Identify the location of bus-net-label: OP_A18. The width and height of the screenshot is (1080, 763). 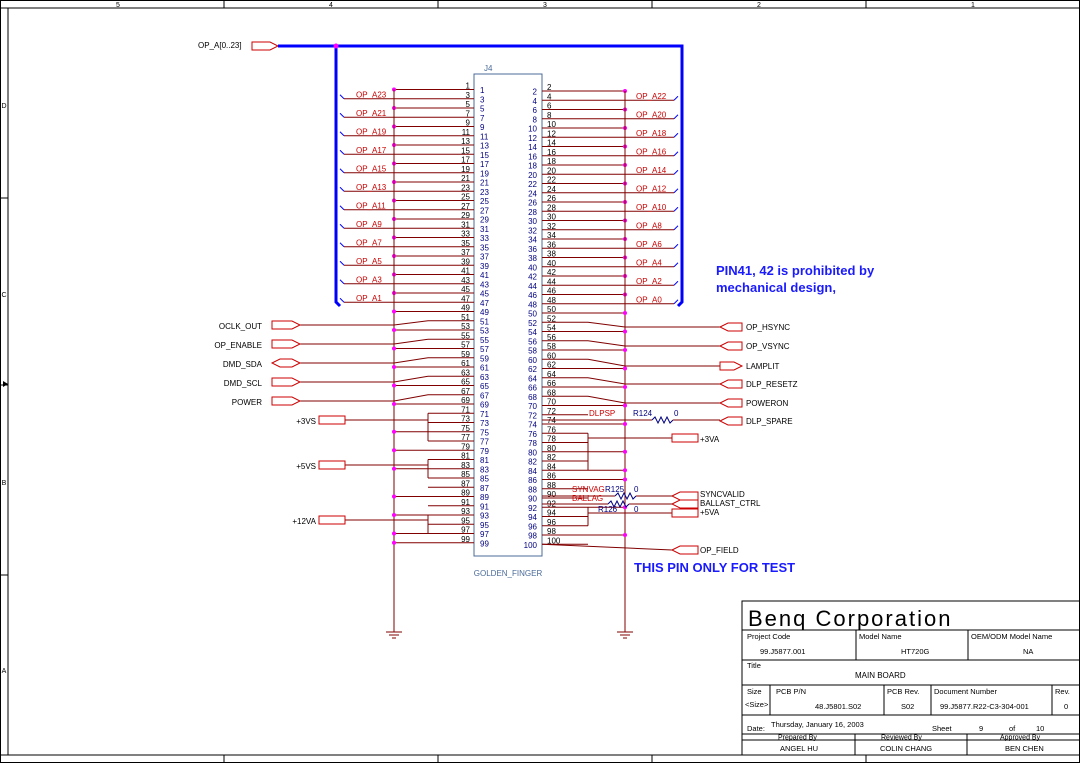
(651, 133).